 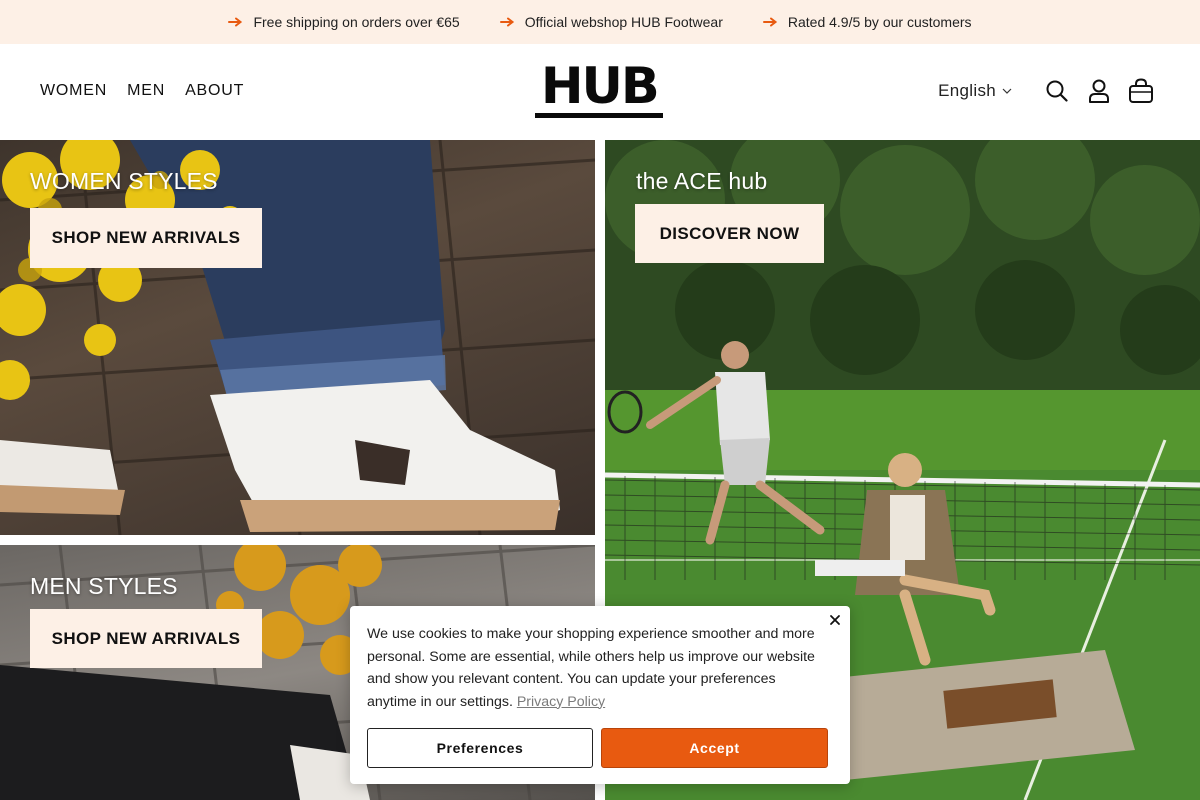 What do you see at coordinates (702, 181) in the screenshot?
I see `ace-hub-title: the ACE hub` at bounding box center [702, 181].